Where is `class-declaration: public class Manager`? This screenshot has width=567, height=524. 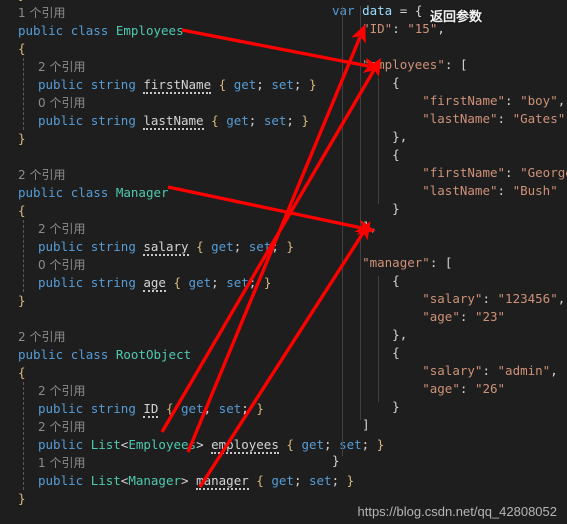 class-declaration: public class Manager is located at coordinates (165, 193).